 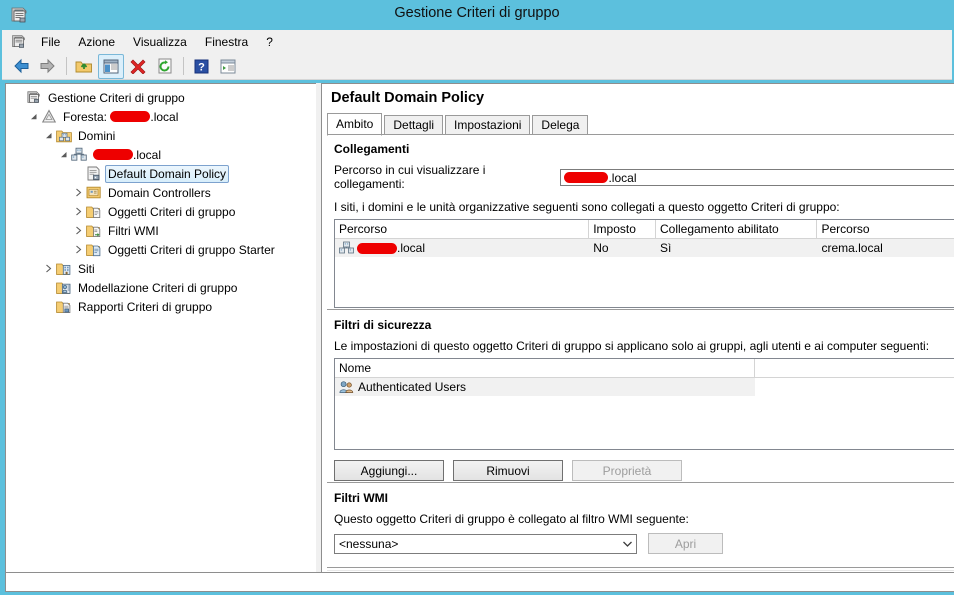 I want to click on tree-item-domain: .local, so click(x=161, y=154).